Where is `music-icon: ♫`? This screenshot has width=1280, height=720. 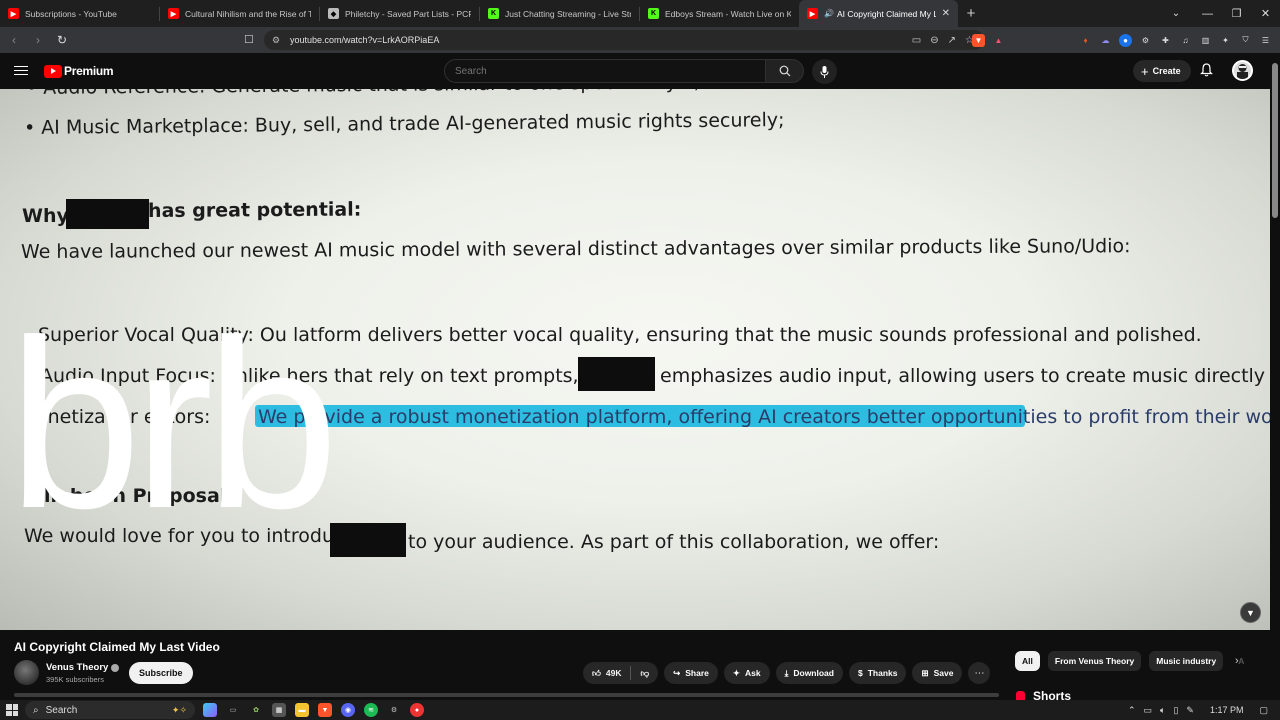
music-icon: ♫ is located at coordinates (1185, 40).